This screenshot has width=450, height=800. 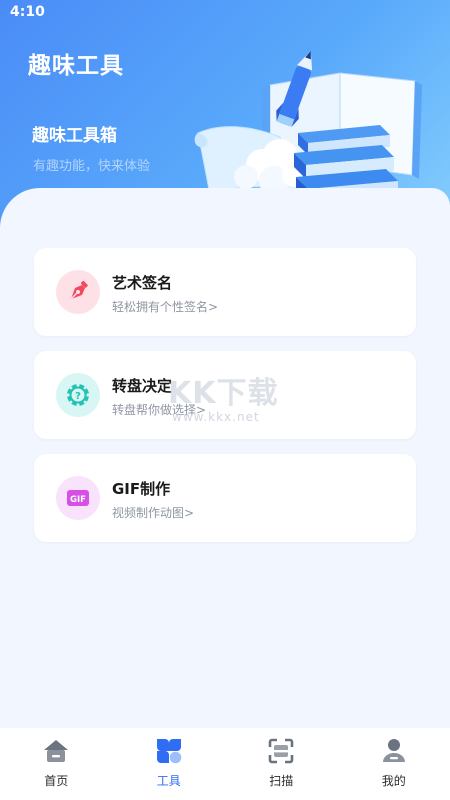 What do you see at coordinates (142, 283) in the screenshot?
I see `tool-title: 艺术签名` at bounding box center [142, 283].